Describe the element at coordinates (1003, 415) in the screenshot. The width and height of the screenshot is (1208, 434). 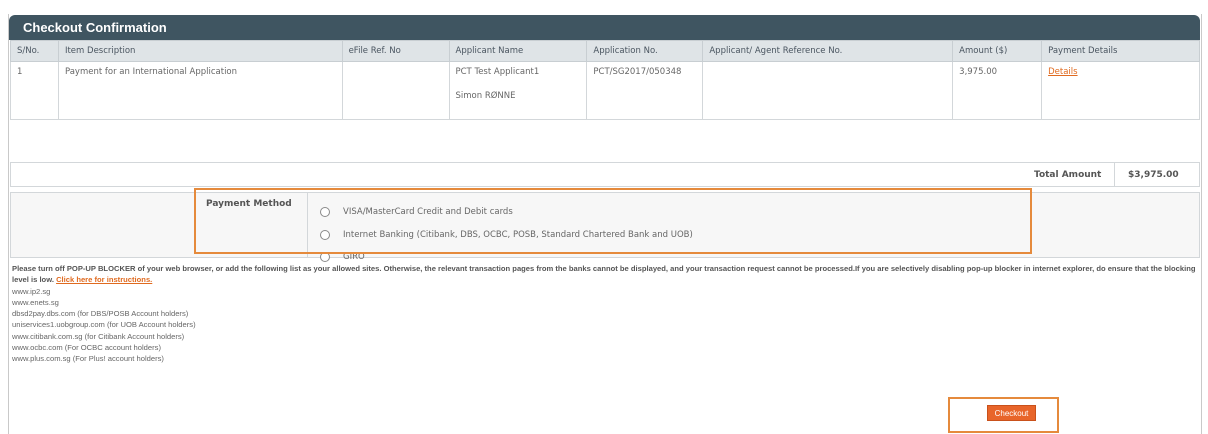
I see `highlight-frame-checkout` at that location.